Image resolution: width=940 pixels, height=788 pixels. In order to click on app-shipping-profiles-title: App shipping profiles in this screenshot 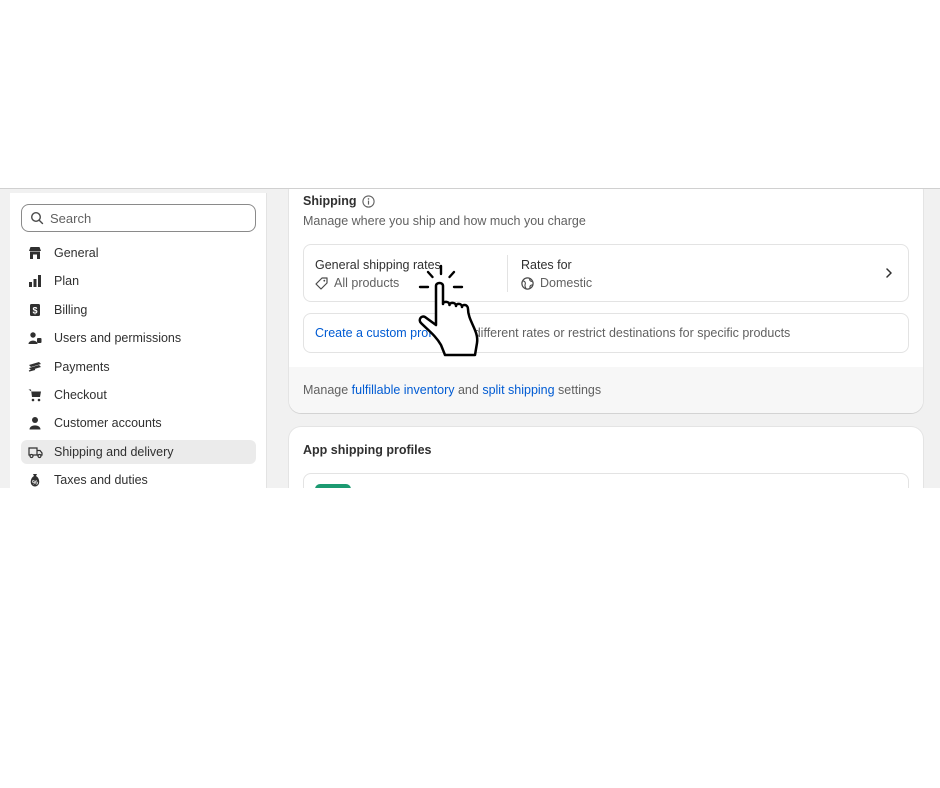, I will do `click(367, 450)`.